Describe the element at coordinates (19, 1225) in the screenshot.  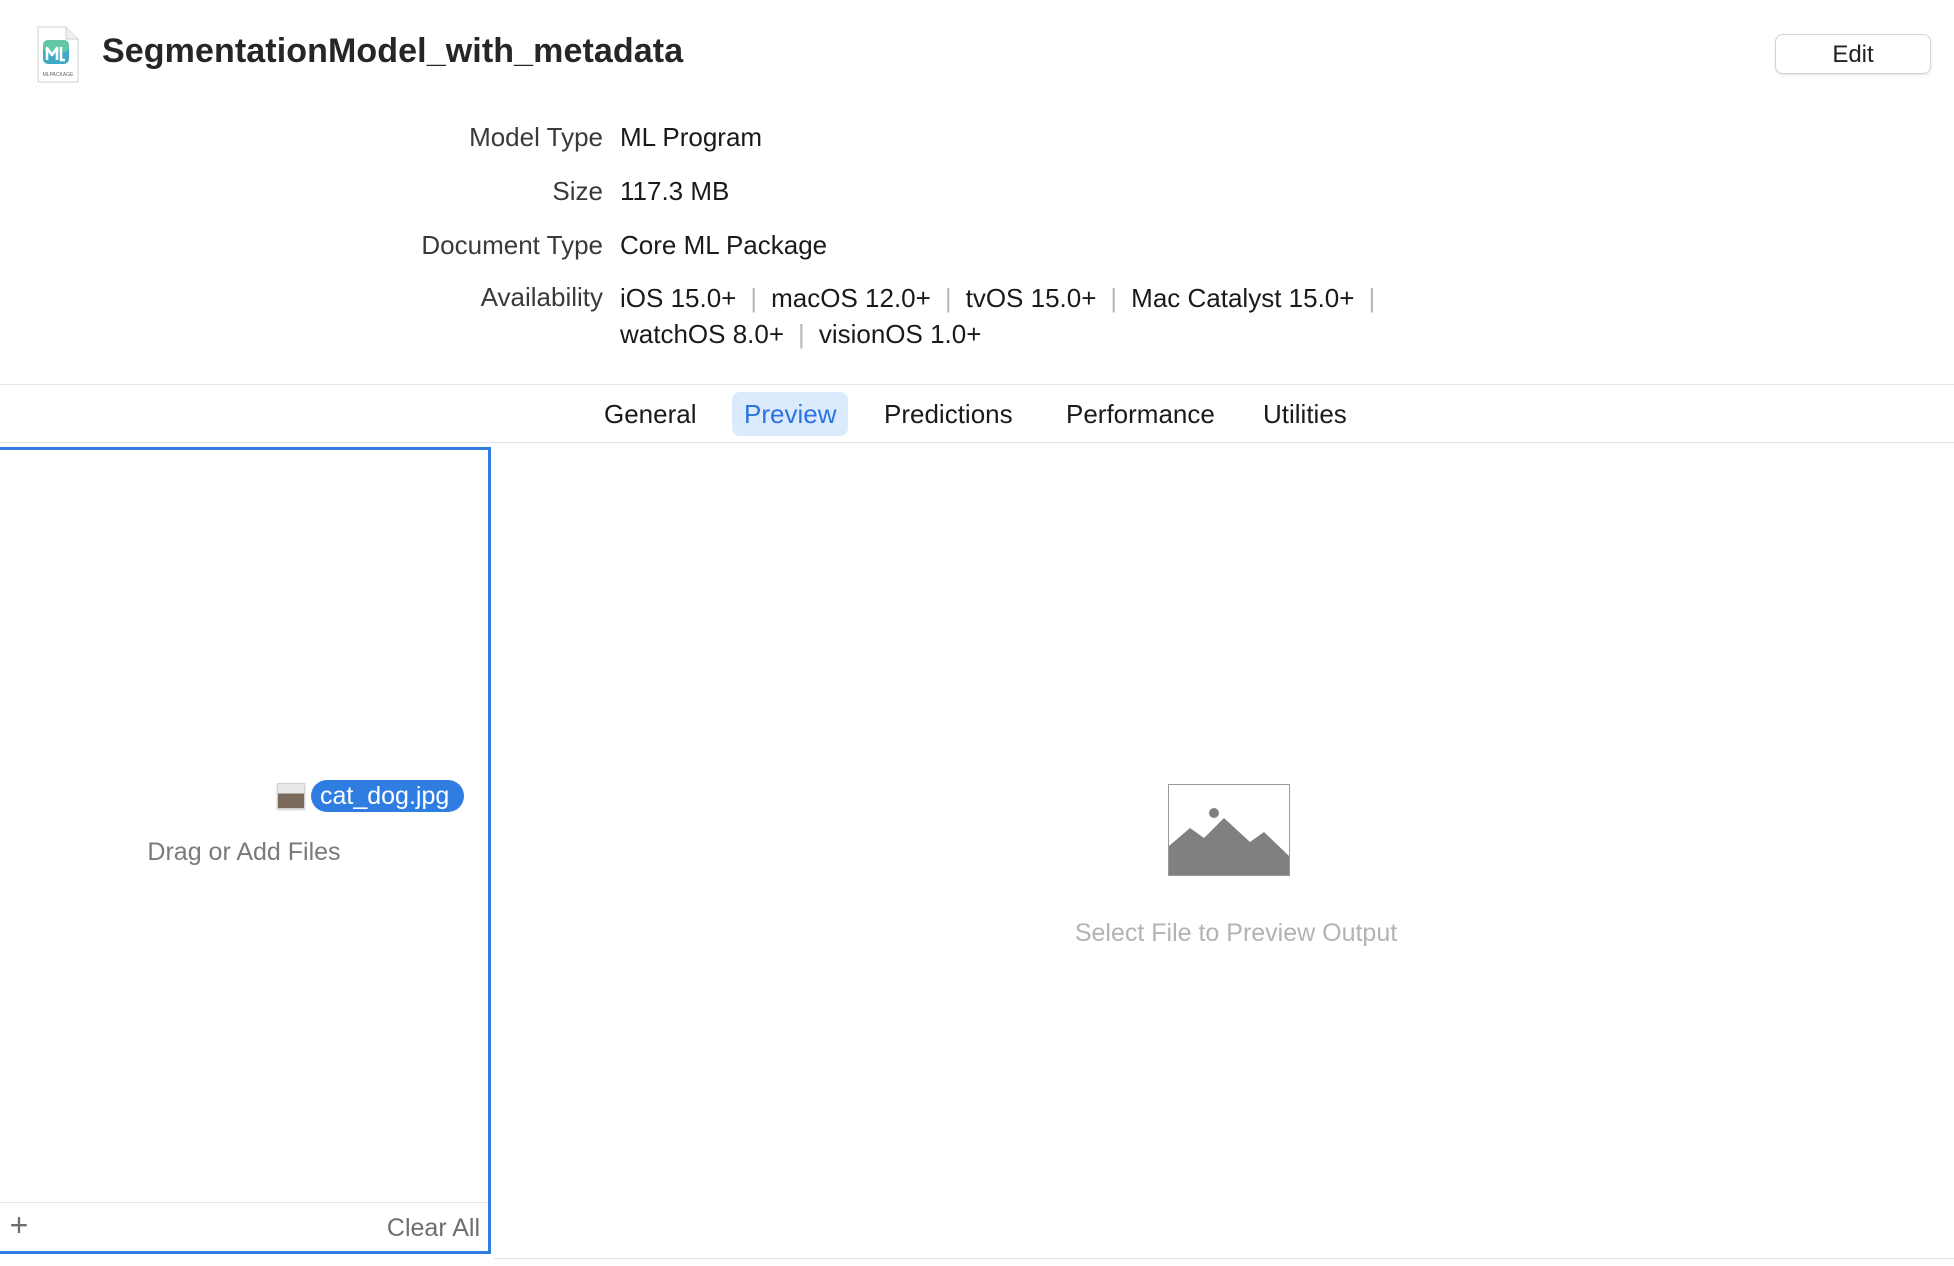
I see `add-file-button: +` at that location.